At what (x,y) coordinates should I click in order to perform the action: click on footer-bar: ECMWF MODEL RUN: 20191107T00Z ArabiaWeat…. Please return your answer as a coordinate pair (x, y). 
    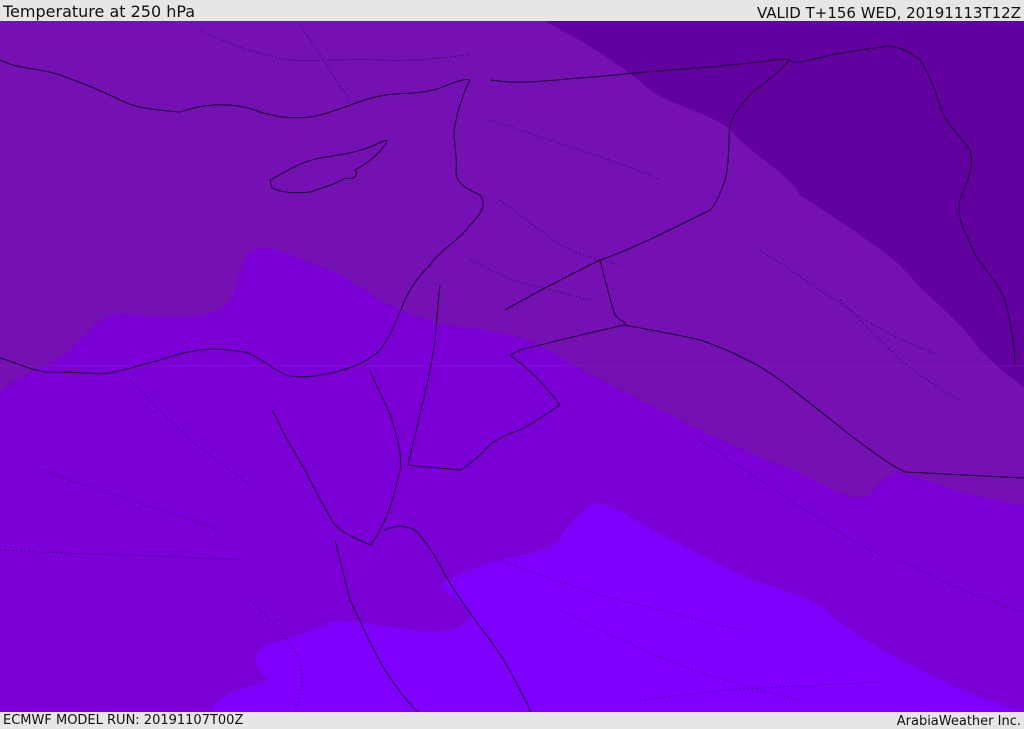
    Looking at the image, I should click on (512, 720).